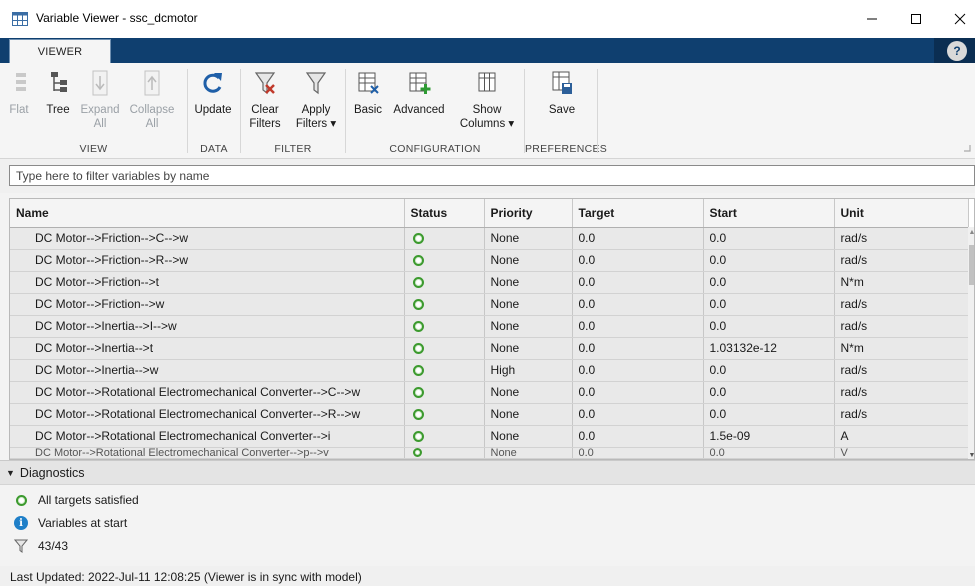  I want to click on update-button: Update, so click(213, 93).